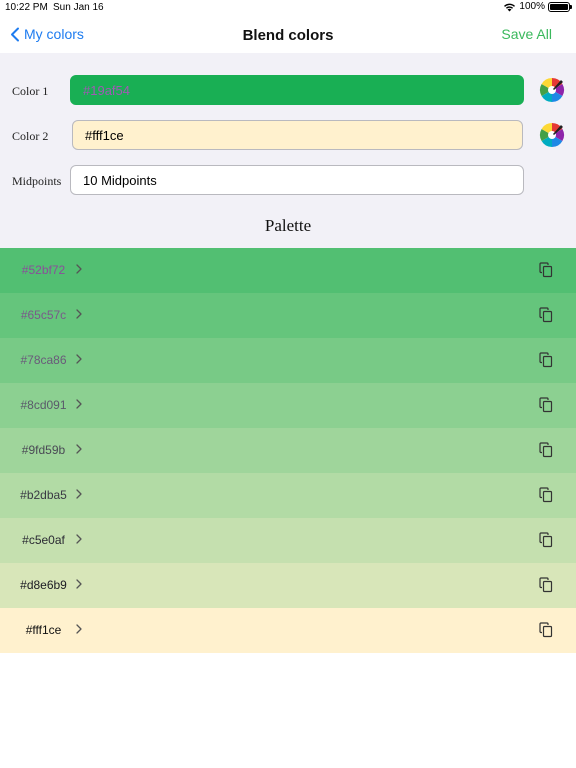  I want to click on color1-label: Color 1, so click(30, 91).